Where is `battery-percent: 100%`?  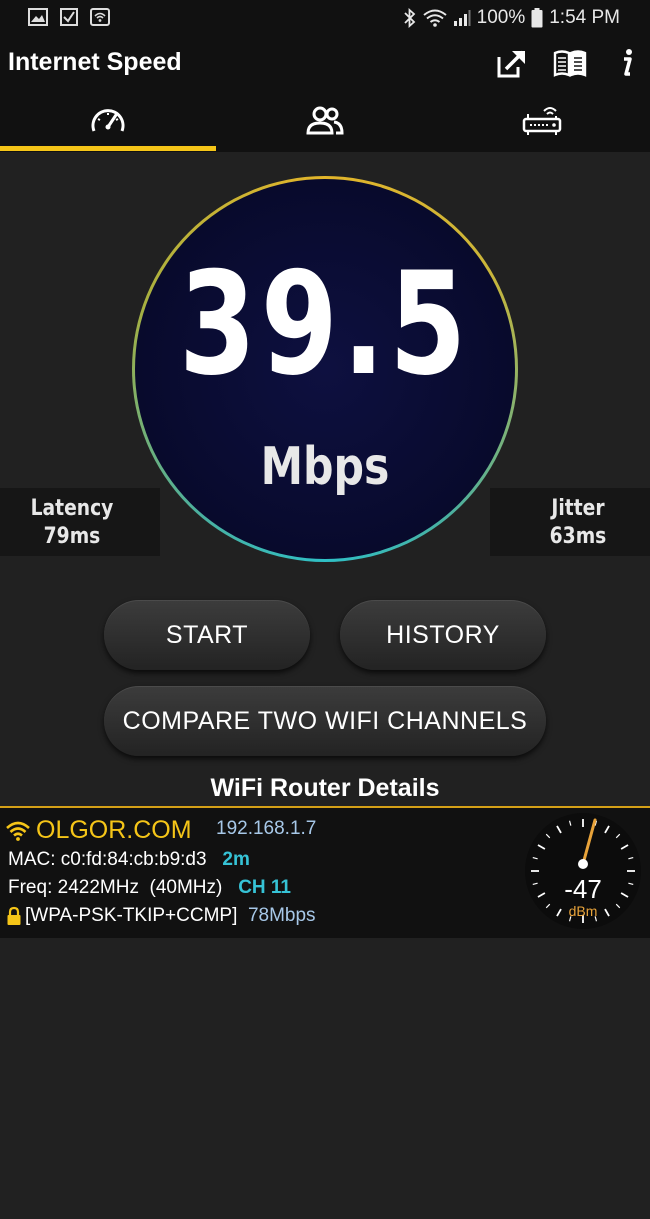
battery-percent: 100% is located at coordinates (501, 17).